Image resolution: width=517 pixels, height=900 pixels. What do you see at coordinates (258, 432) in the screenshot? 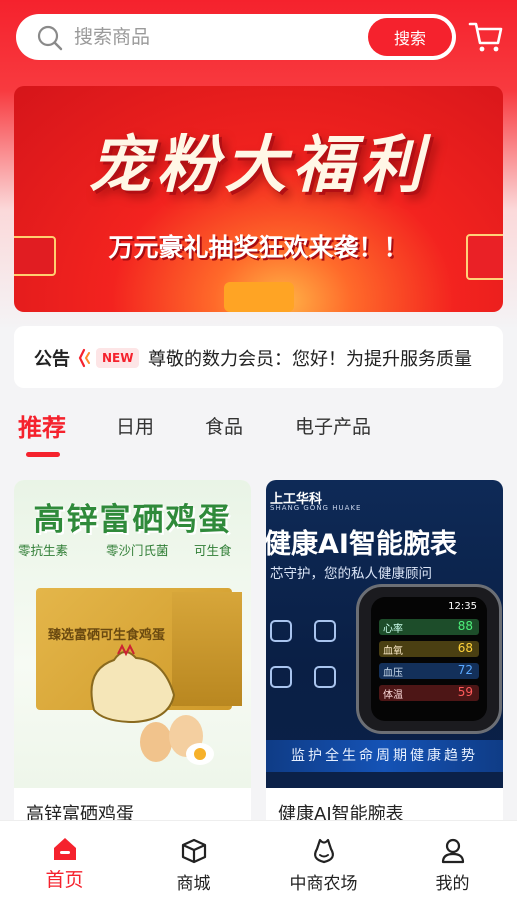
I see `category-tabs: 推荐 日用 食品 电子产品` at bounding box center [258, 432].